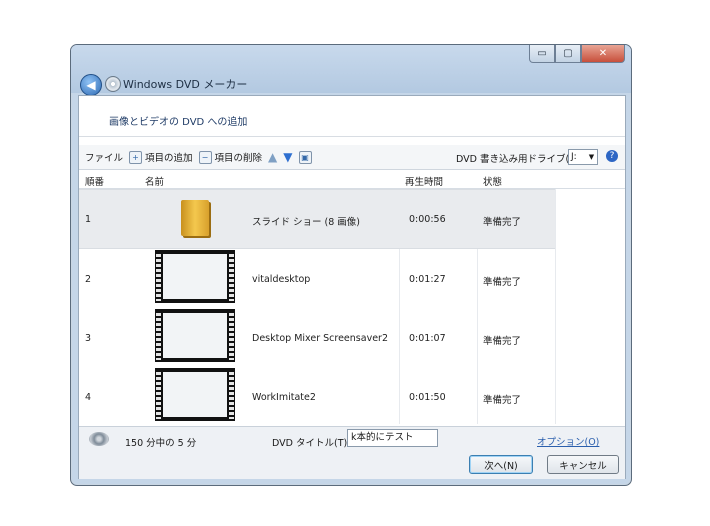 The height and width of the screenshot is (526, 710). What do you see at coordinates (272, 157) in the screenshot?
I see `move-up-icon: ▲` at bounding box center [272, 157].